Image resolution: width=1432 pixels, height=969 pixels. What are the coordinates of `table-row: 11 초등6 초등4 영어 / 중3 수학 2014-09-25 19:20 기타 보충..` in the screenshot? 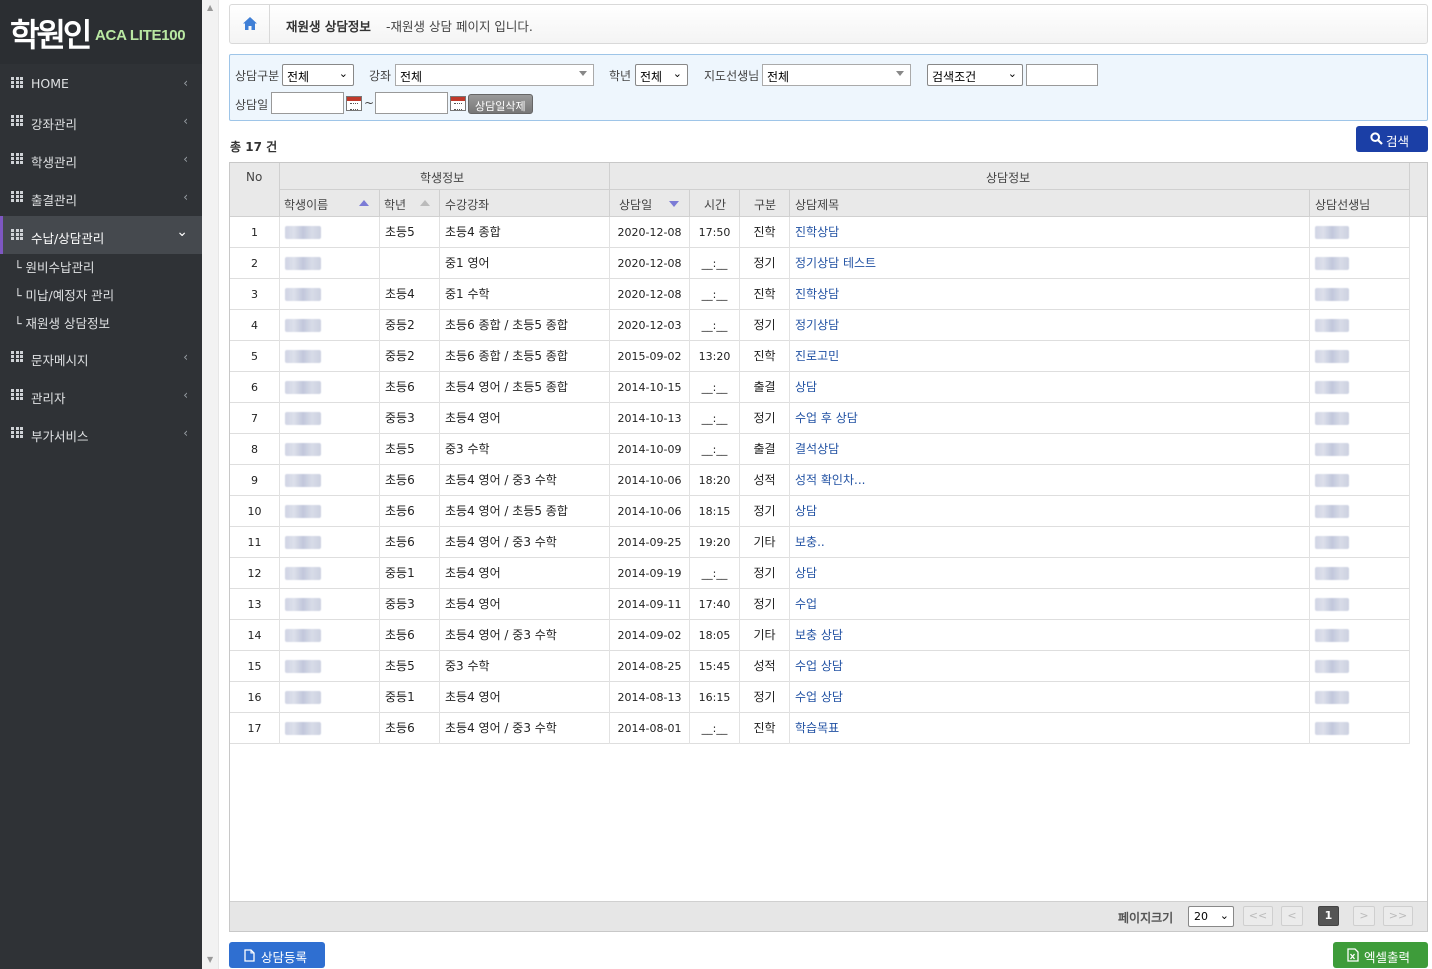 It's located at (820, 542).